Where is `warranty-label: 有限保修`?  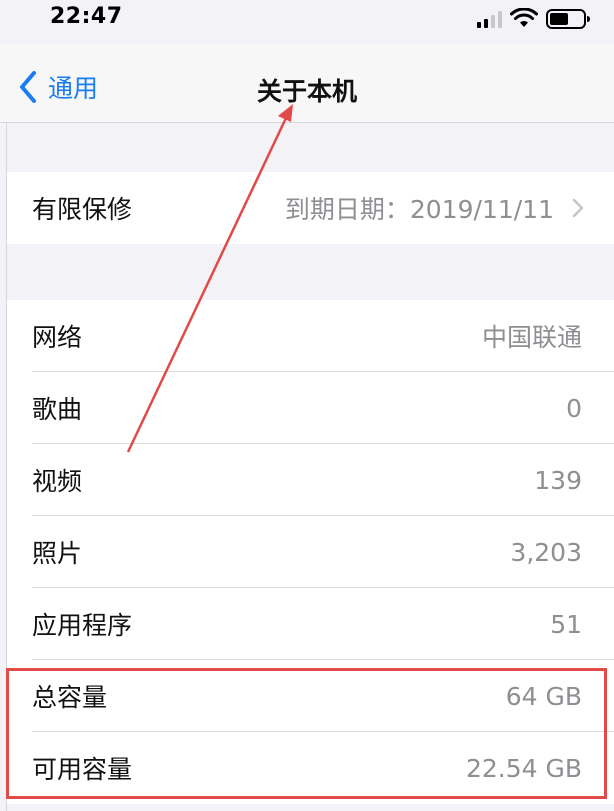
warranty-label: 有限保修 is located at coordinates (82, 209).